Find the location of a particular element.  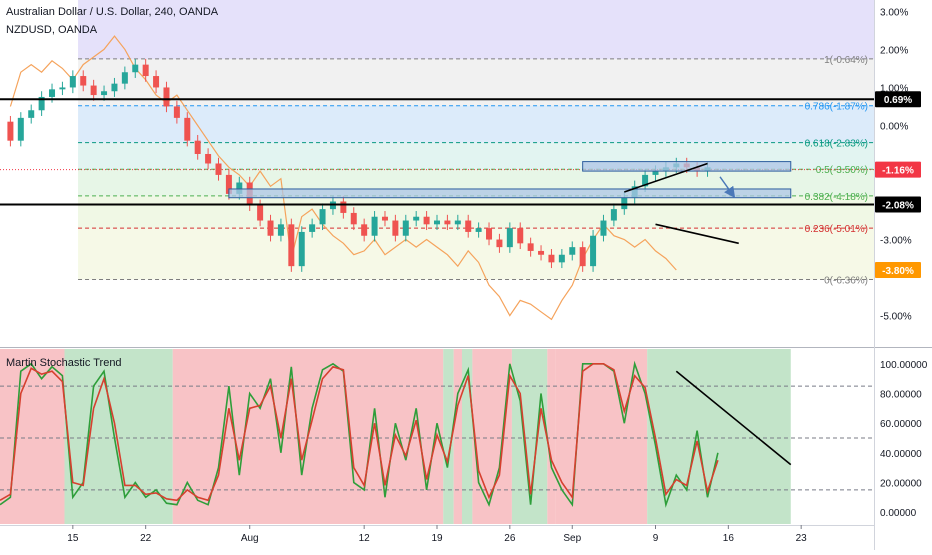

fib-level-label: 0.382(-4.18%) is located at coordinates (836, 197).